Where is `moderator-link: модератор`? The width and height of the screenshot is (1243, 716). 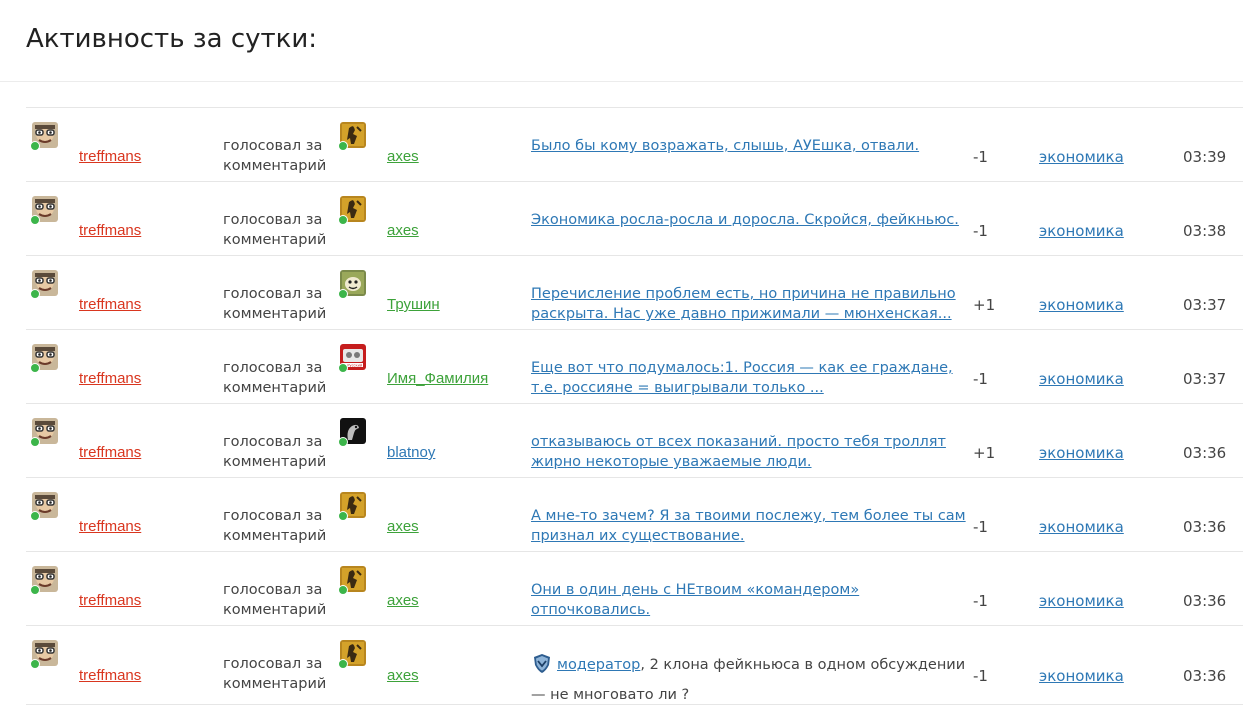
moderator-link: модератор is located at coordinates (598, 665).